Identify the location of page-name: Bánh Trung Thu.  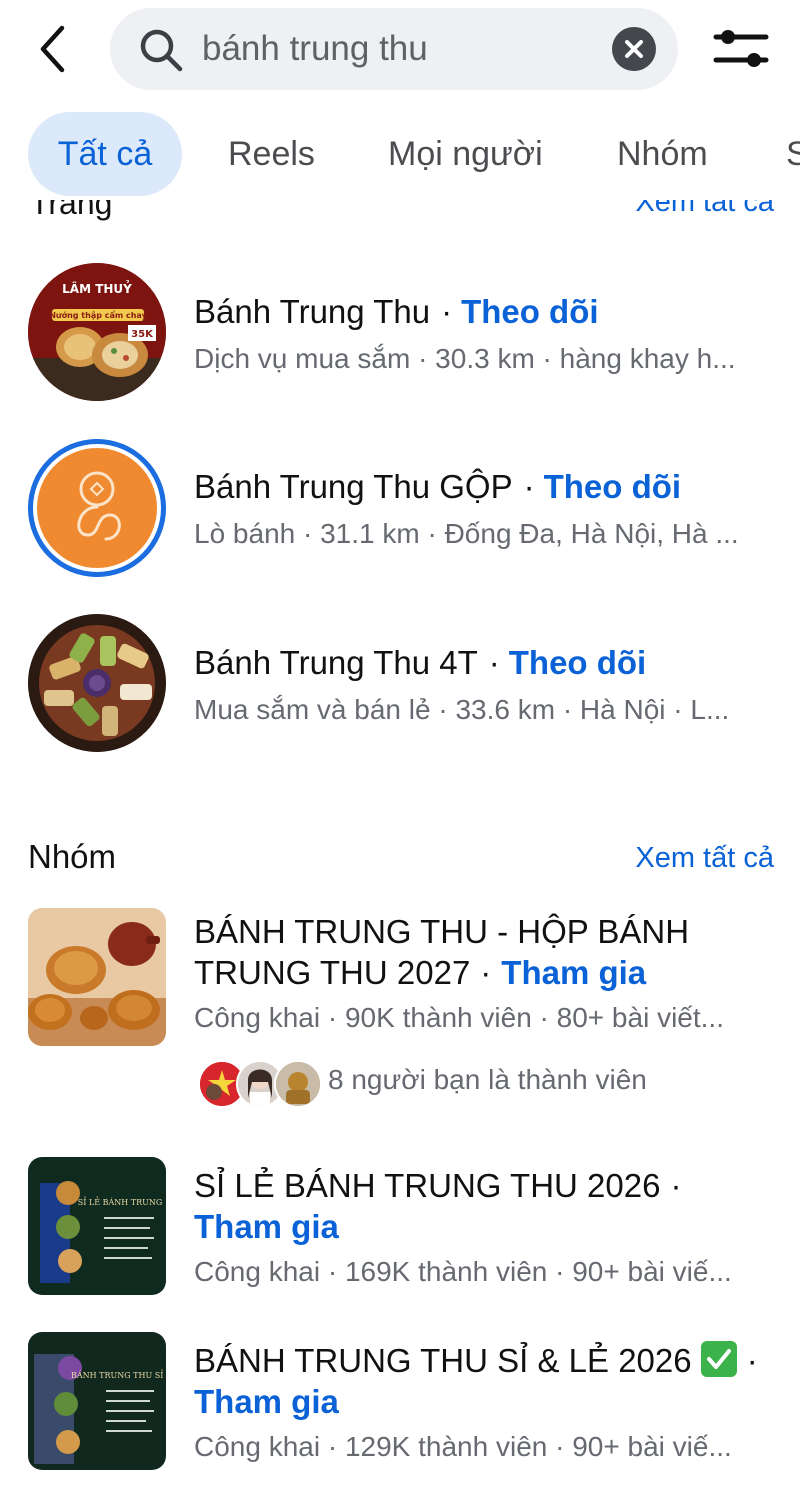
(312, 311).